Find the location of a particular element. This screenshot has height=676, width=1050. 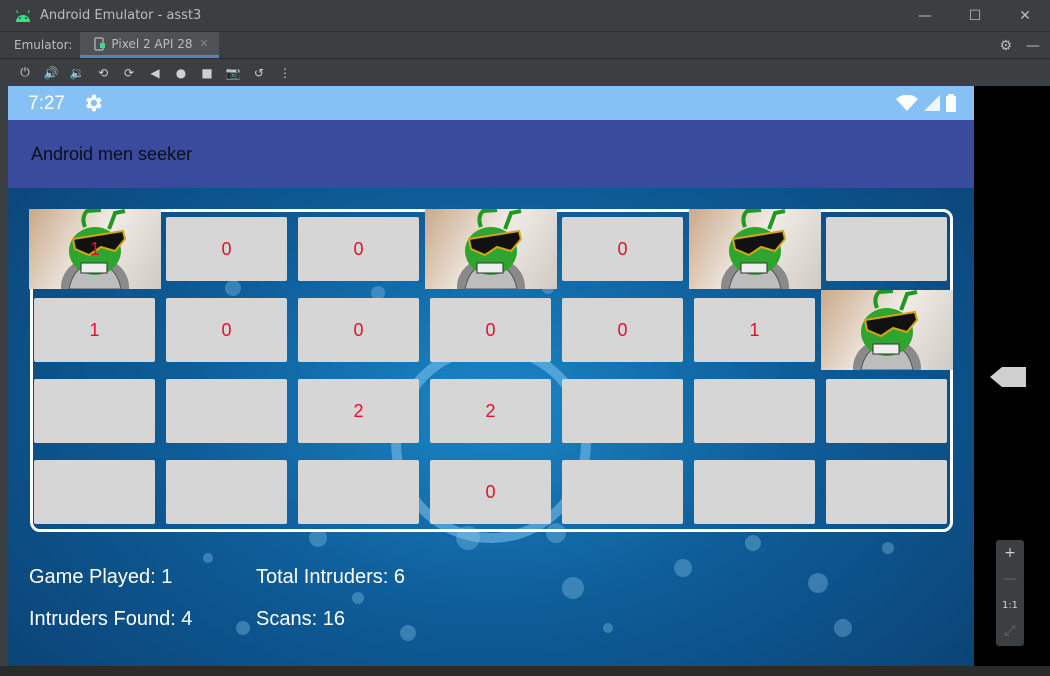

emulator-toolbar: ⏻ 🔊 🔉 ⟲ ⟳ ◀ ● ■ 📷 ↺ ⋮ is located at coordinates (525, 72).